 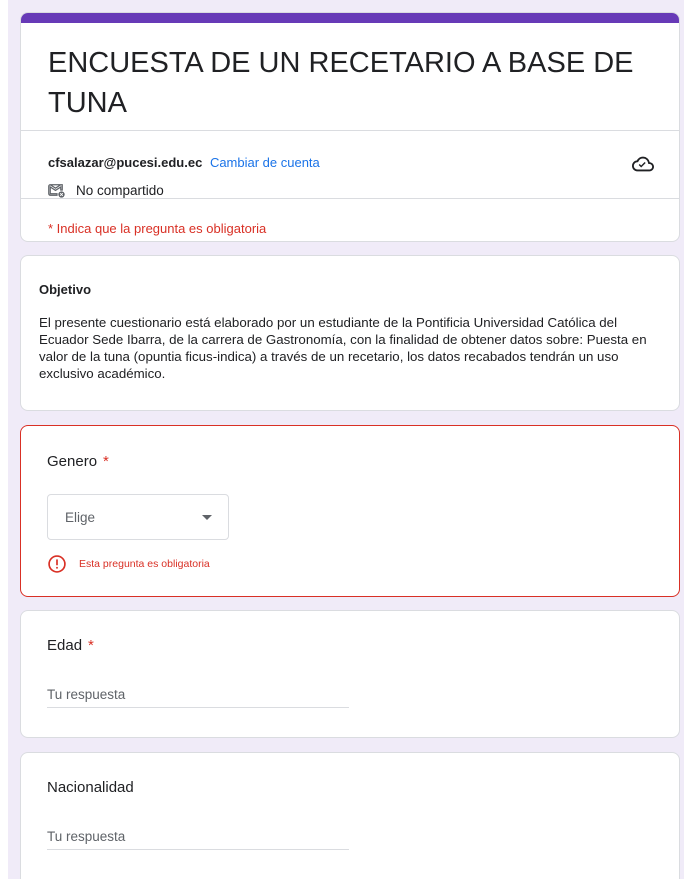 I want to click on cloud-saved-icon, so click(x=643, y=164).